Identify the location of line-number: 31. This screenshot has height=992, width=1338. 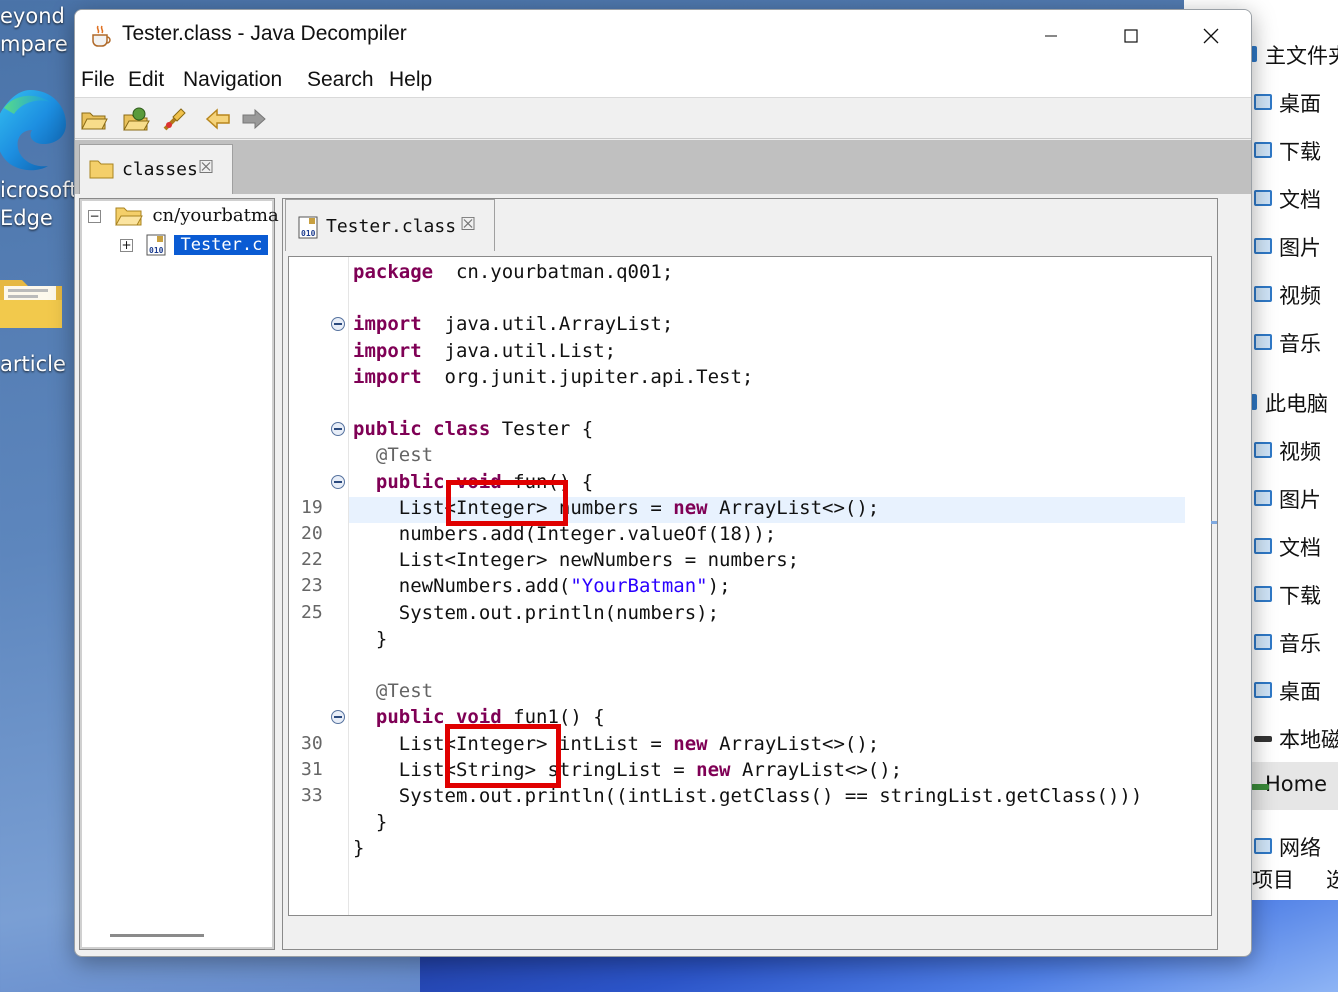
(312, 769).